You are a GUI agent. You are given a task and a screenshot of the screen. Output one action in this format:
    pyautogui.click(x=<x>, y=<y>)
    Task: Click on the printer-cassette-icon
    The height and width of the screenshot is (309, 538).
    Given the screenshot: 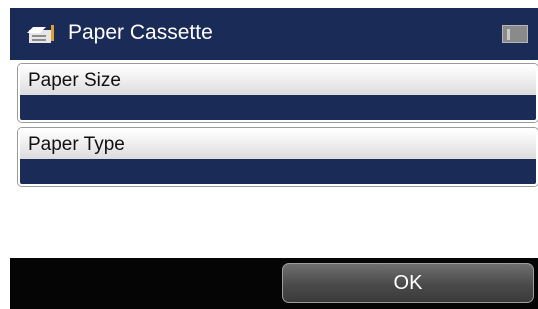 What is the action you would take?
    pyautogui.click(x=41, y=34)
    